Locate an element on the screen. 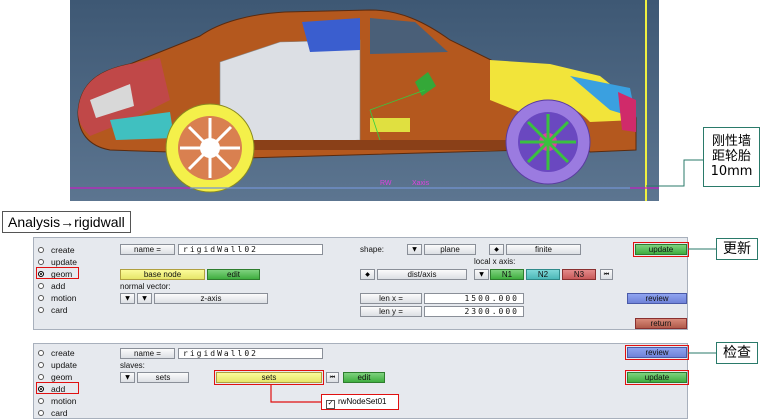 This screenshot has height=419, width=760. vector-dropdown-1: ▼ is located at coordinates (127, 298).